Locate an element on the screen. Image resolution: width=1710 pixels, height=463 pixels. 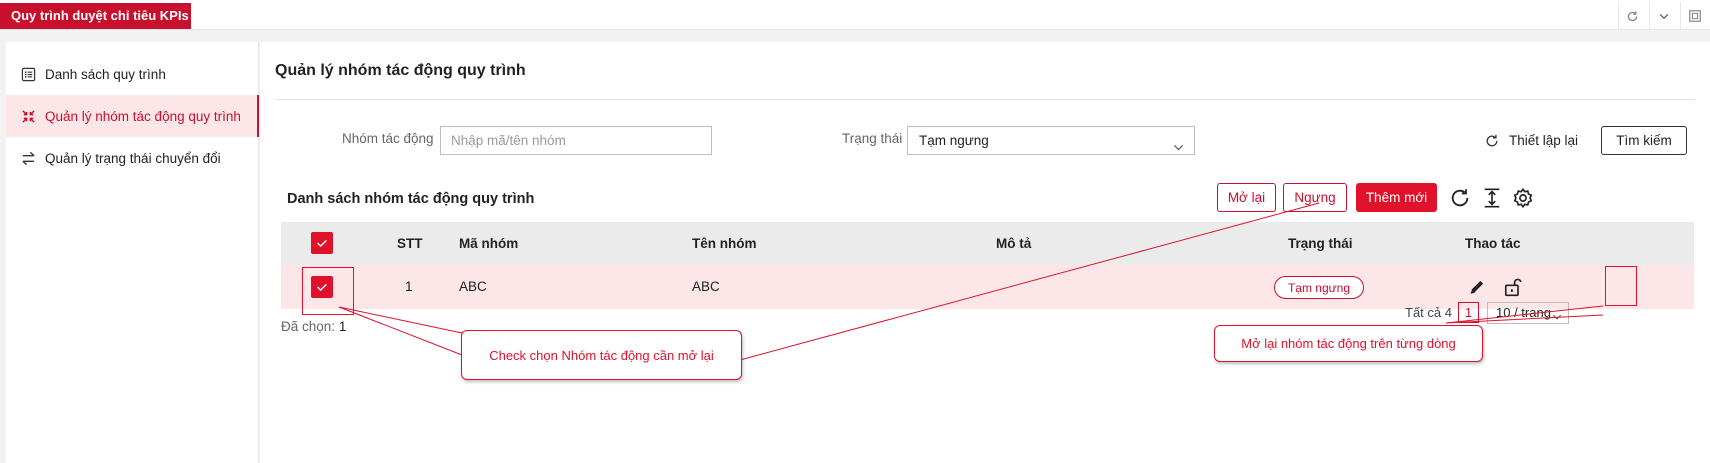
reset-label: Thiết lập lại is located at coordinates (1544, 140).